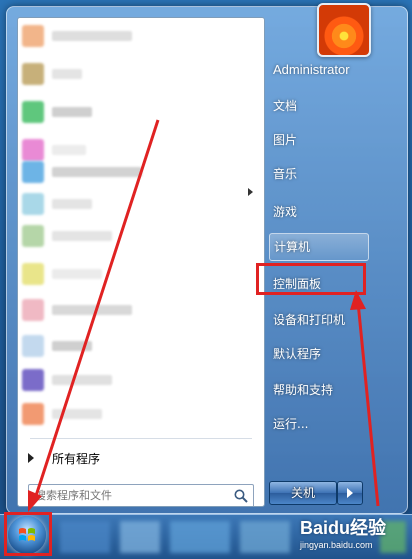 This screenshot has width=412, height=559. What do you see at coordinates (321, 390) in the screenshot?
I see `help-support-link: 帮助和支持` at bounding box center [321, 390].